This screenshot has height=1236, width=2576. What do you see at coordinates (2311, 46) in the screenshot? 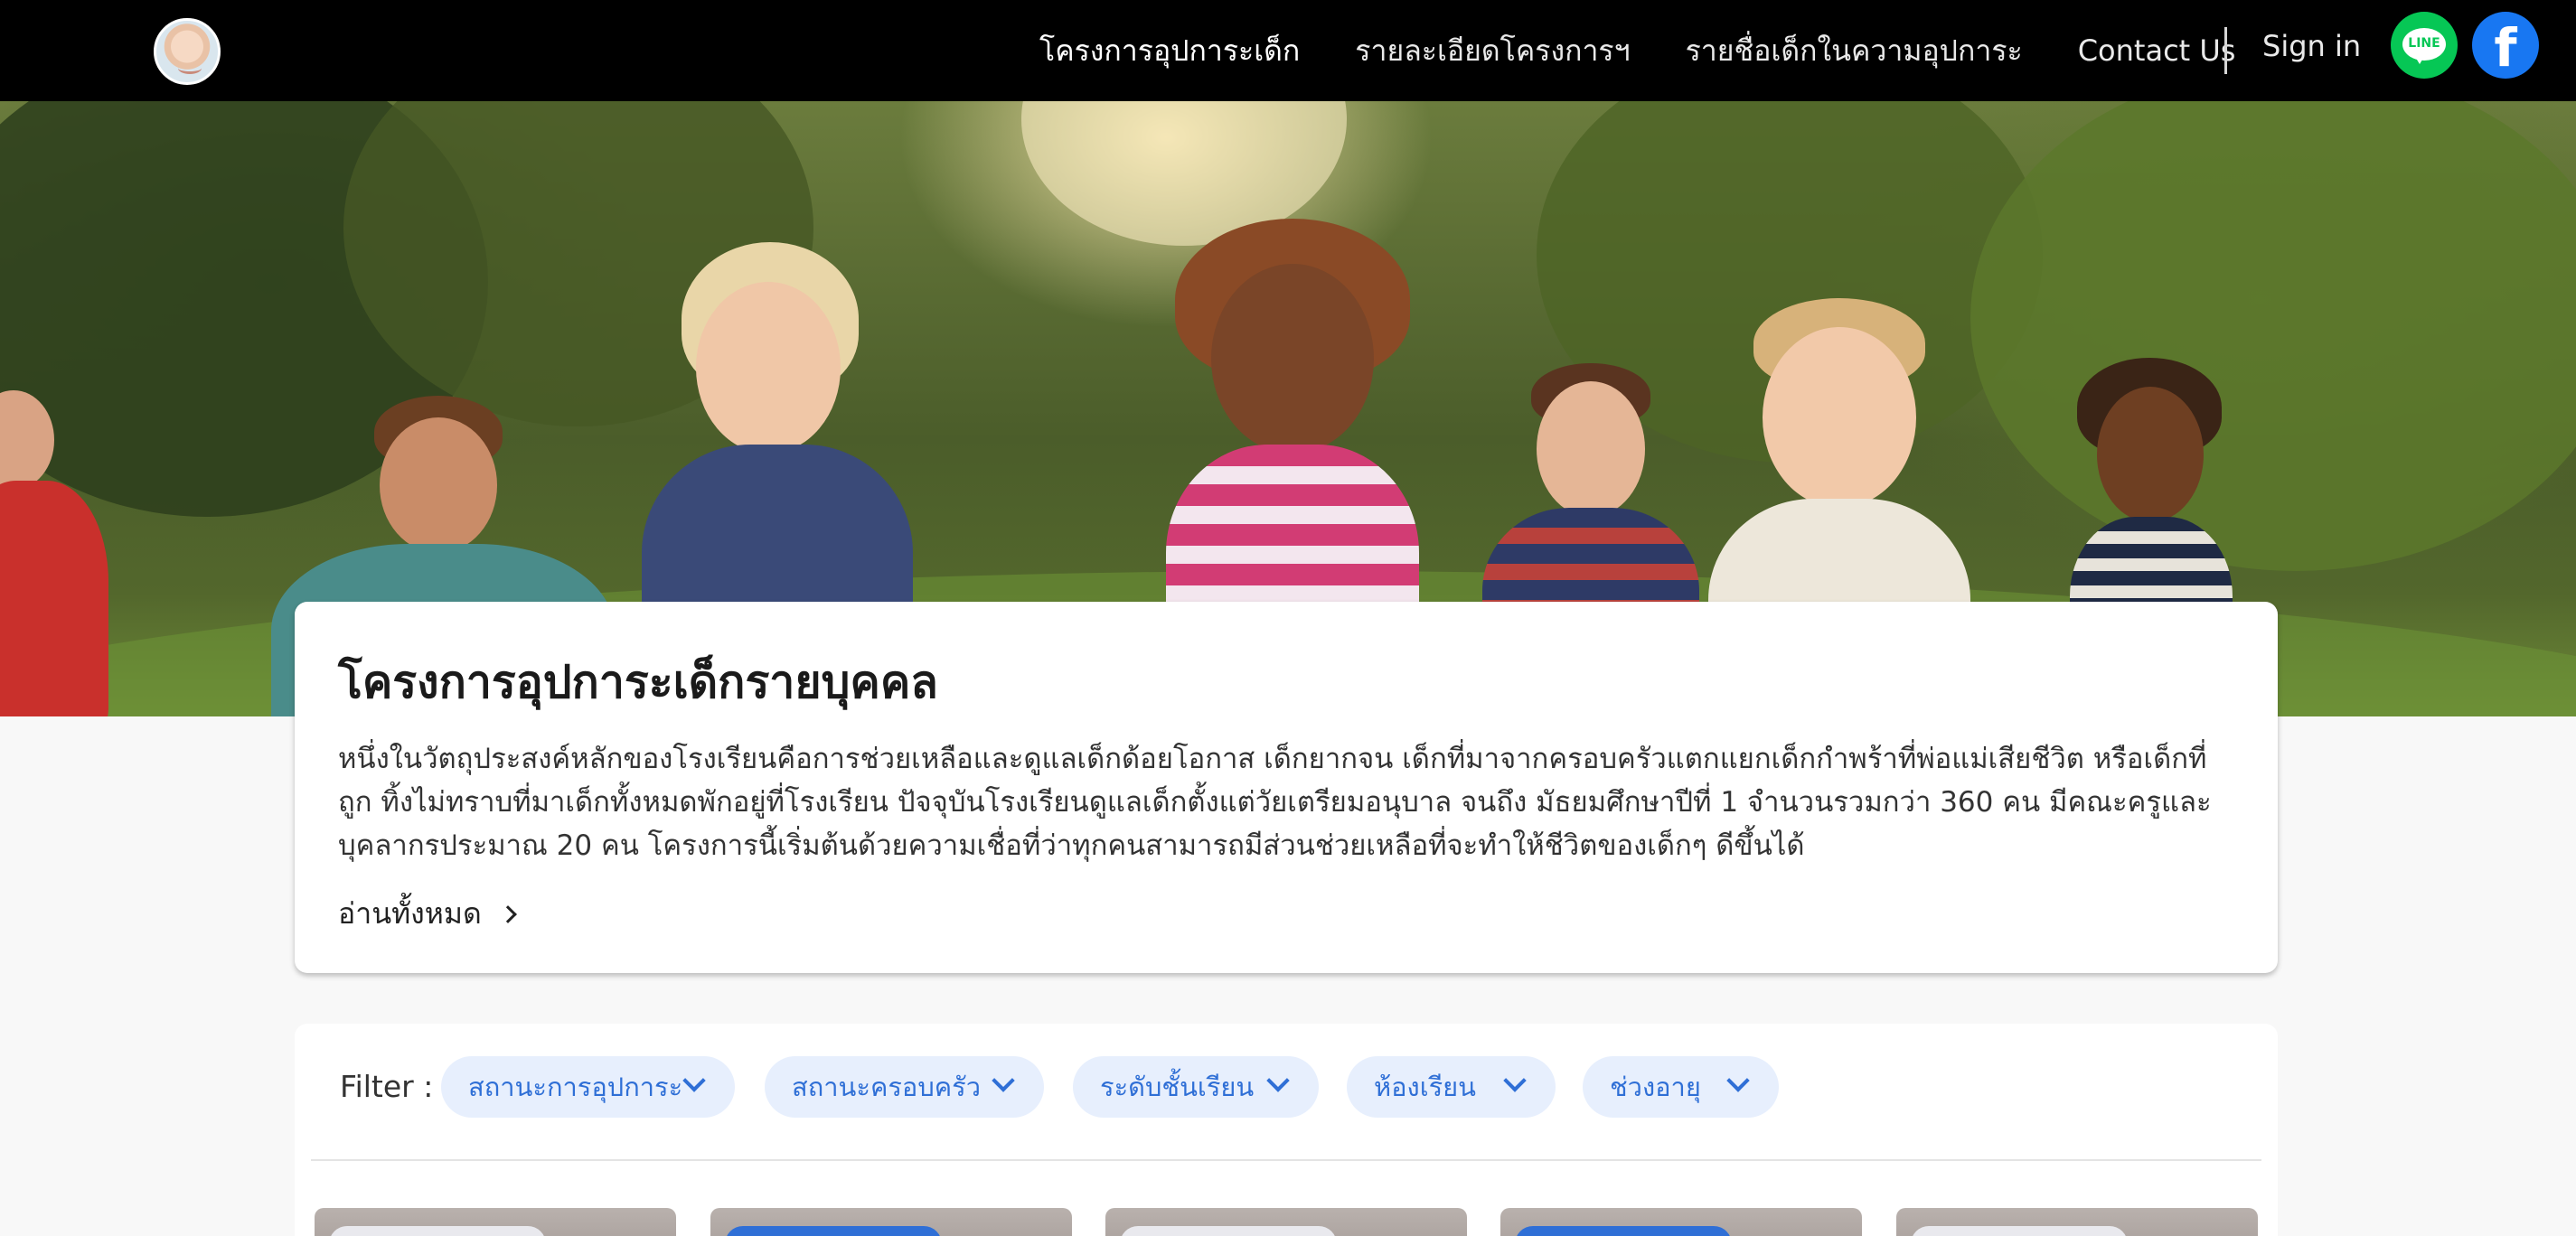
I see `sign-in-link: Sign in` at bounding box center [2311, 46].